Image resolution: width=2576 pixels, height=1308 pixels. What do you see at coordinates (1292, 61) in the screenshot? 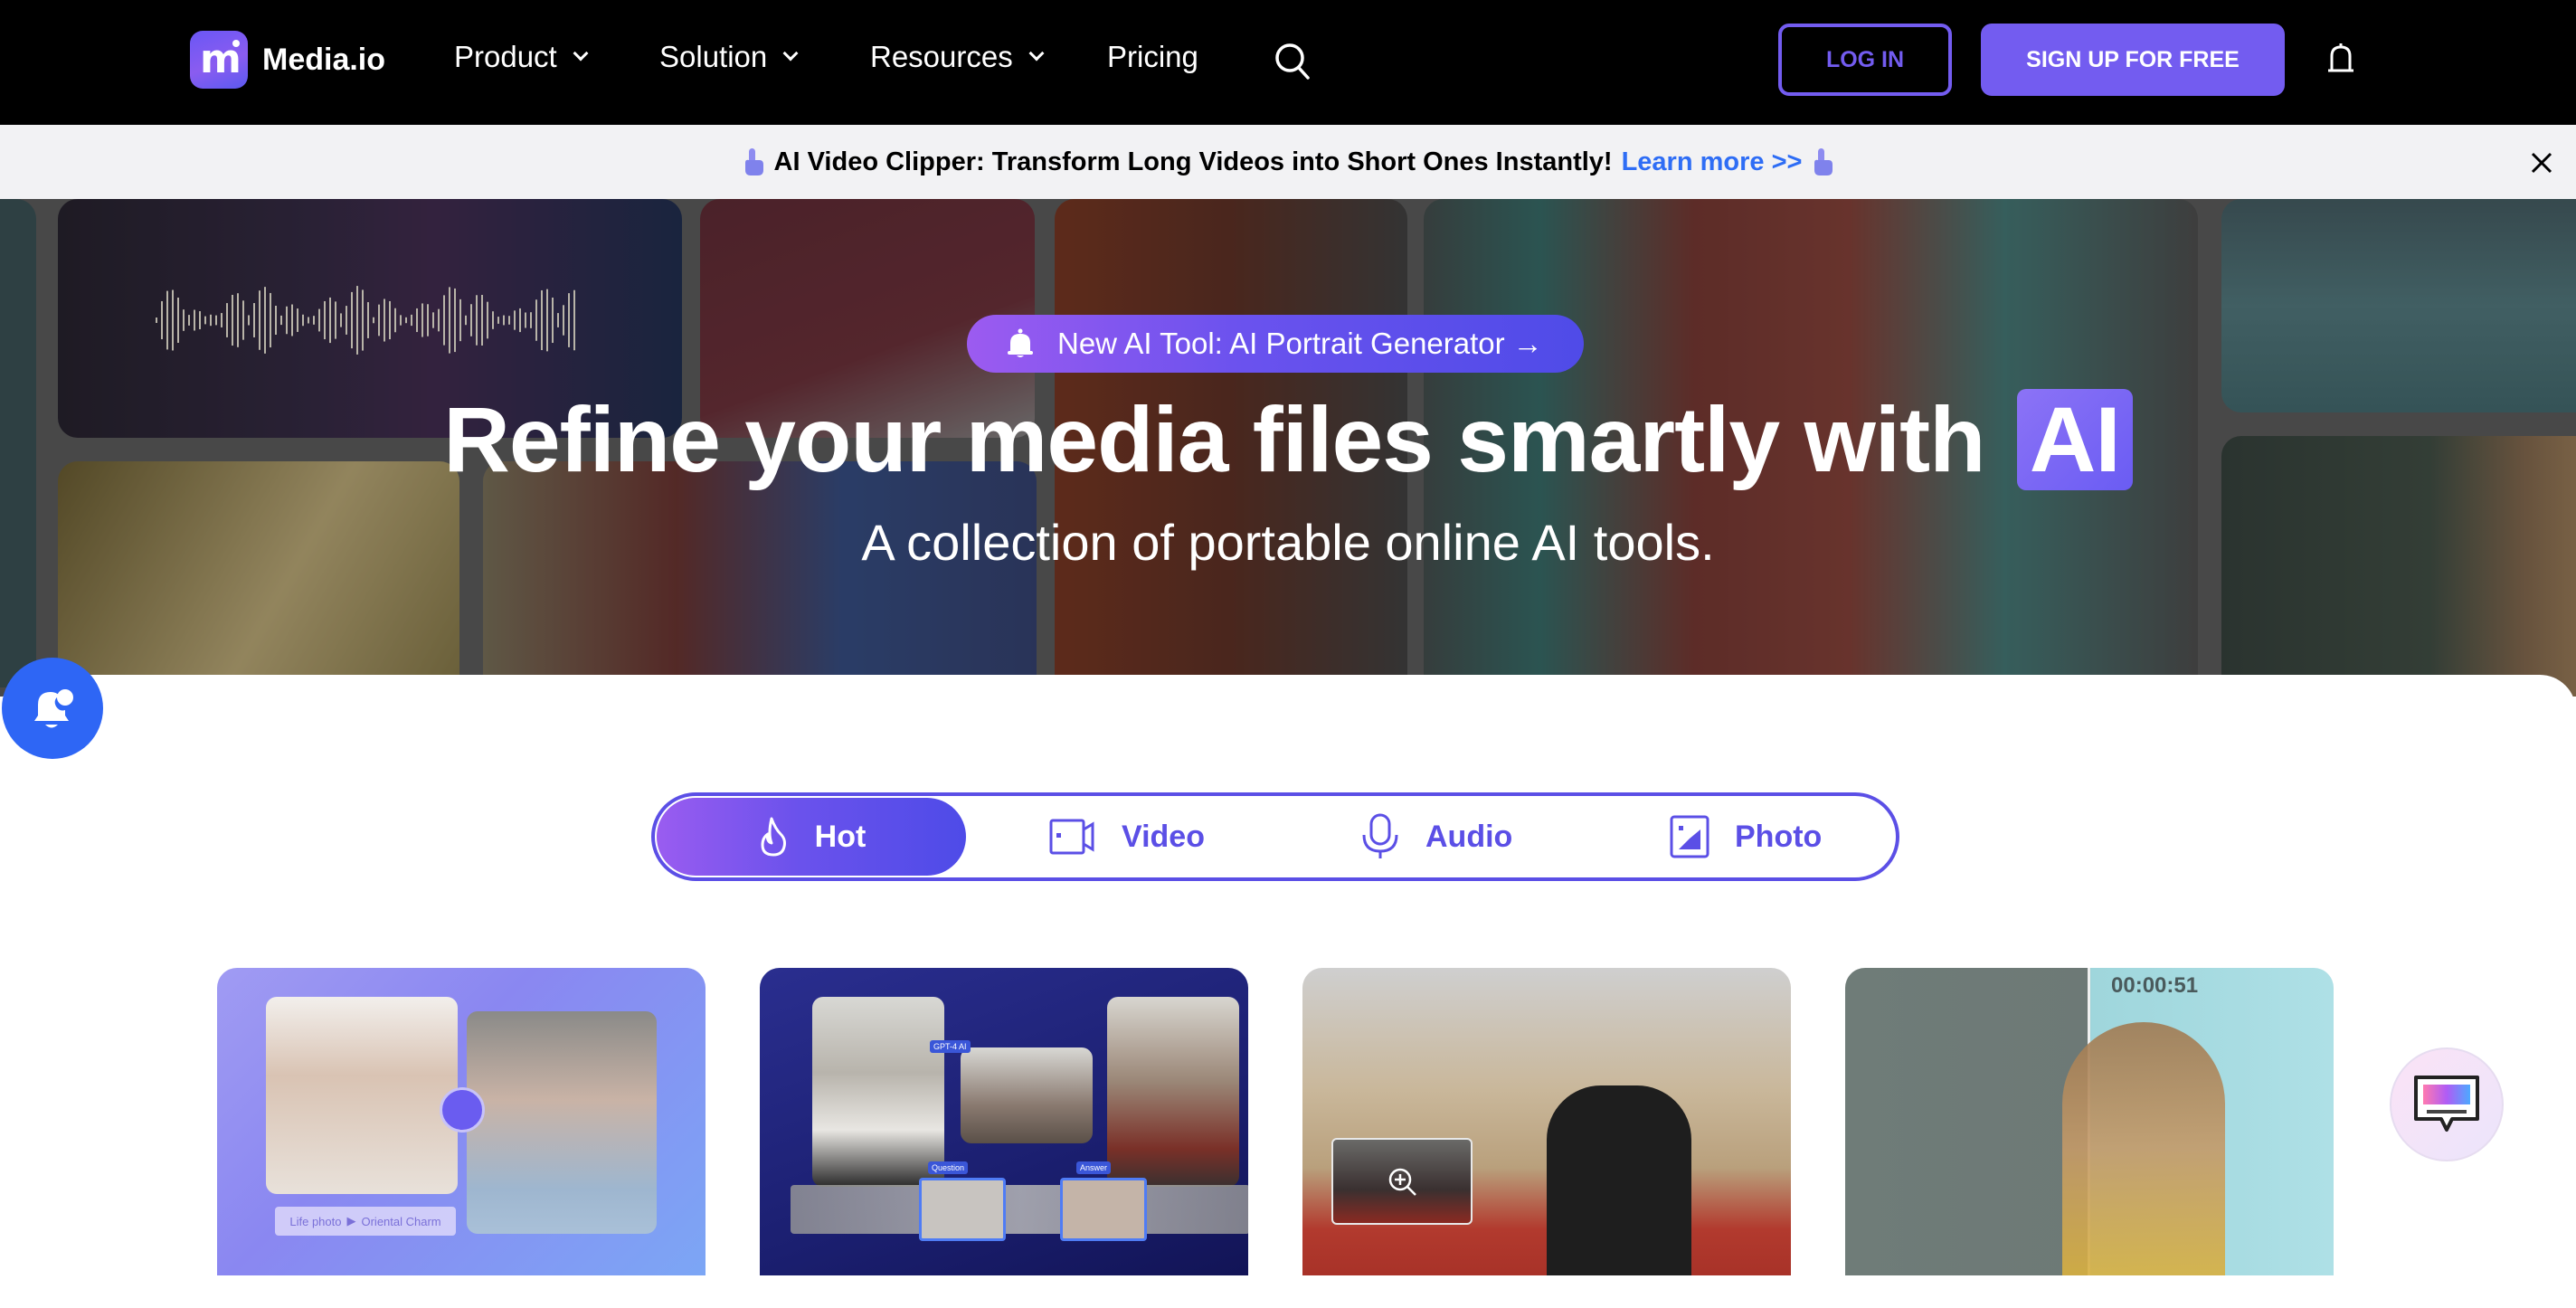
I see `search-icon` at bounding box center [1292, 61].